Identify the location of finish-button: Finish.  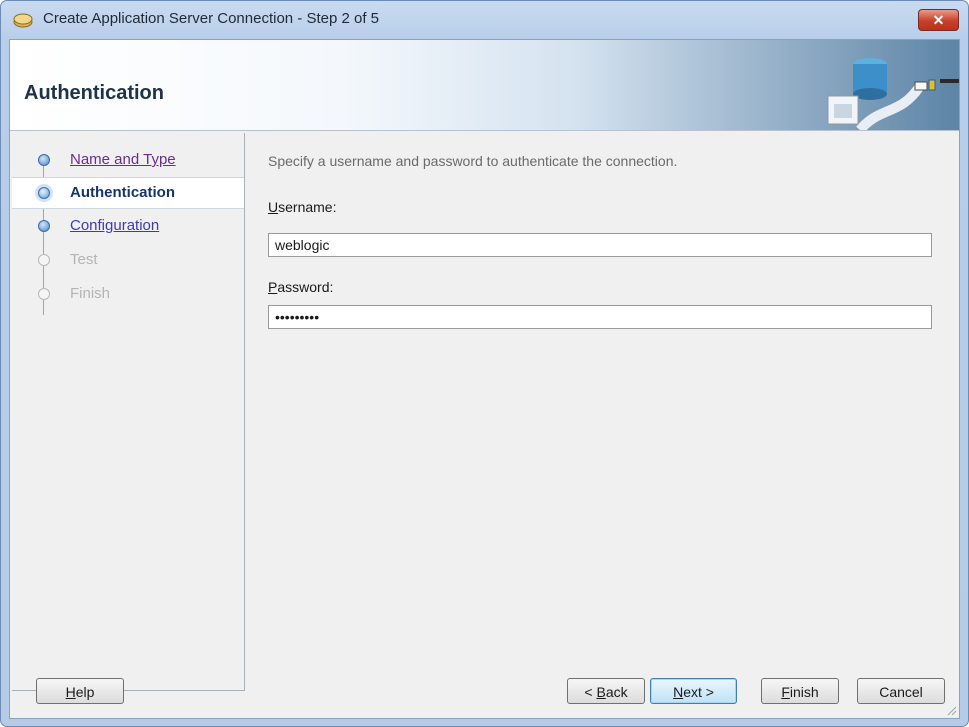
(800, 691).